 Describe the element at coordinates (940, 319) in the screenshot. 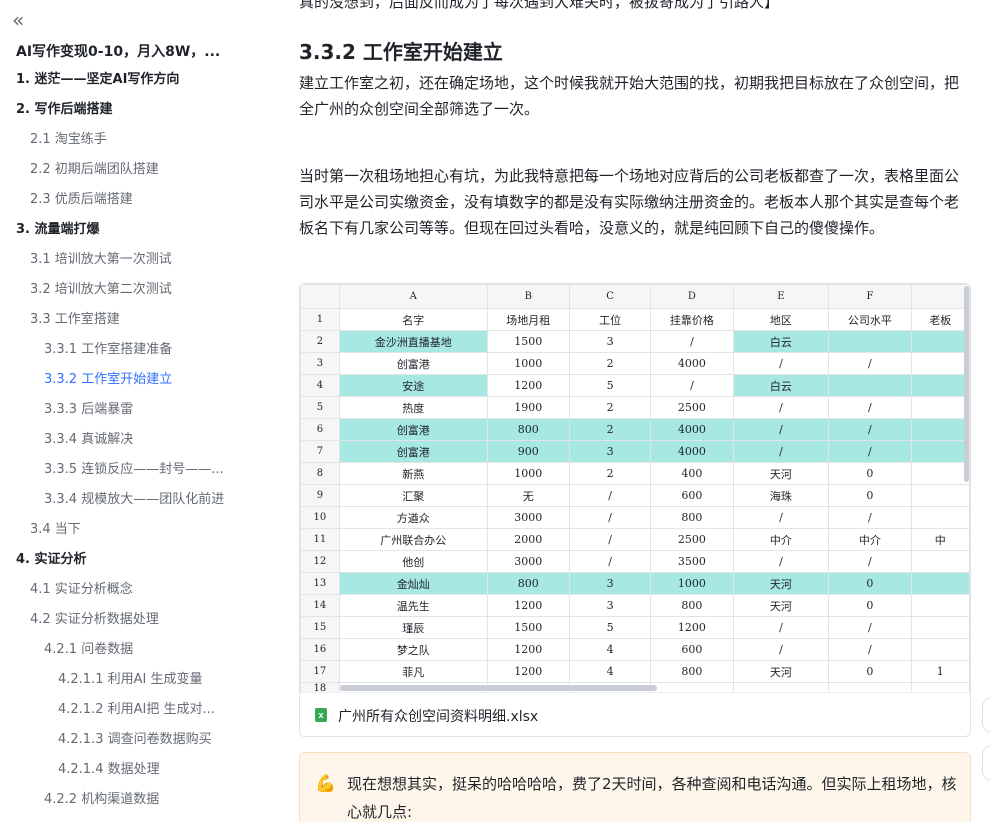

I see `column-header: 老板` at that location.